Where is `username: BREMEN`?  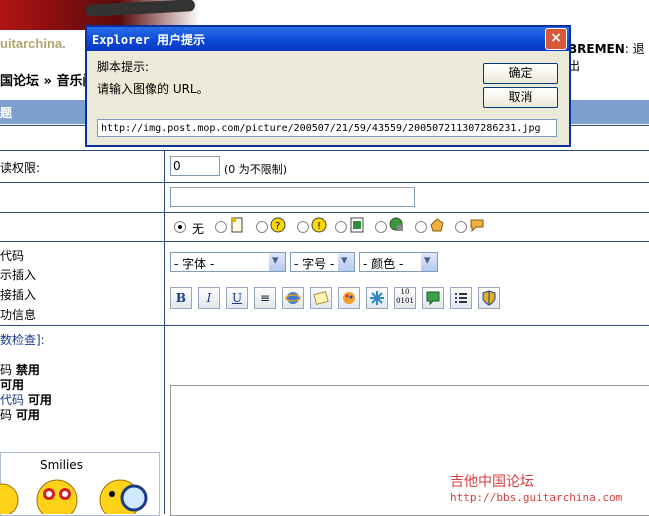 username: BREMEN is located at coordinates (596, 49).